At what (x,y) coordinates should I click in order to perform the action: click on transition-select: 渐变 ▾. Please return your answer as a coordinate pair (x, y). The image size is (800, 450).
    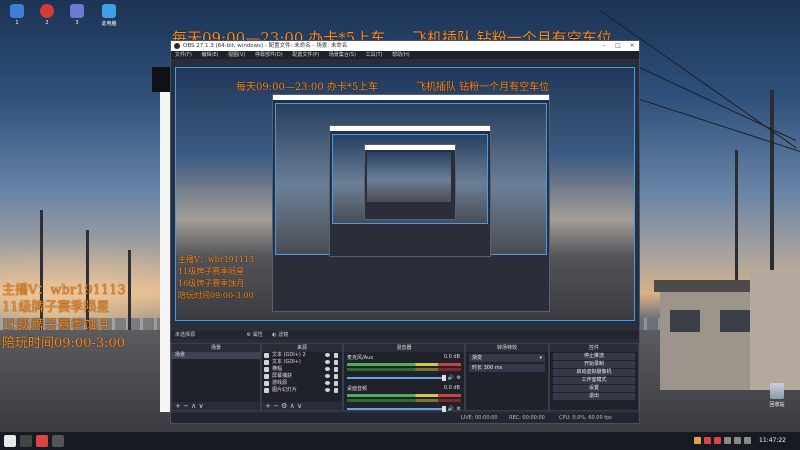
    Looking at the image, I should click on (507, 358).